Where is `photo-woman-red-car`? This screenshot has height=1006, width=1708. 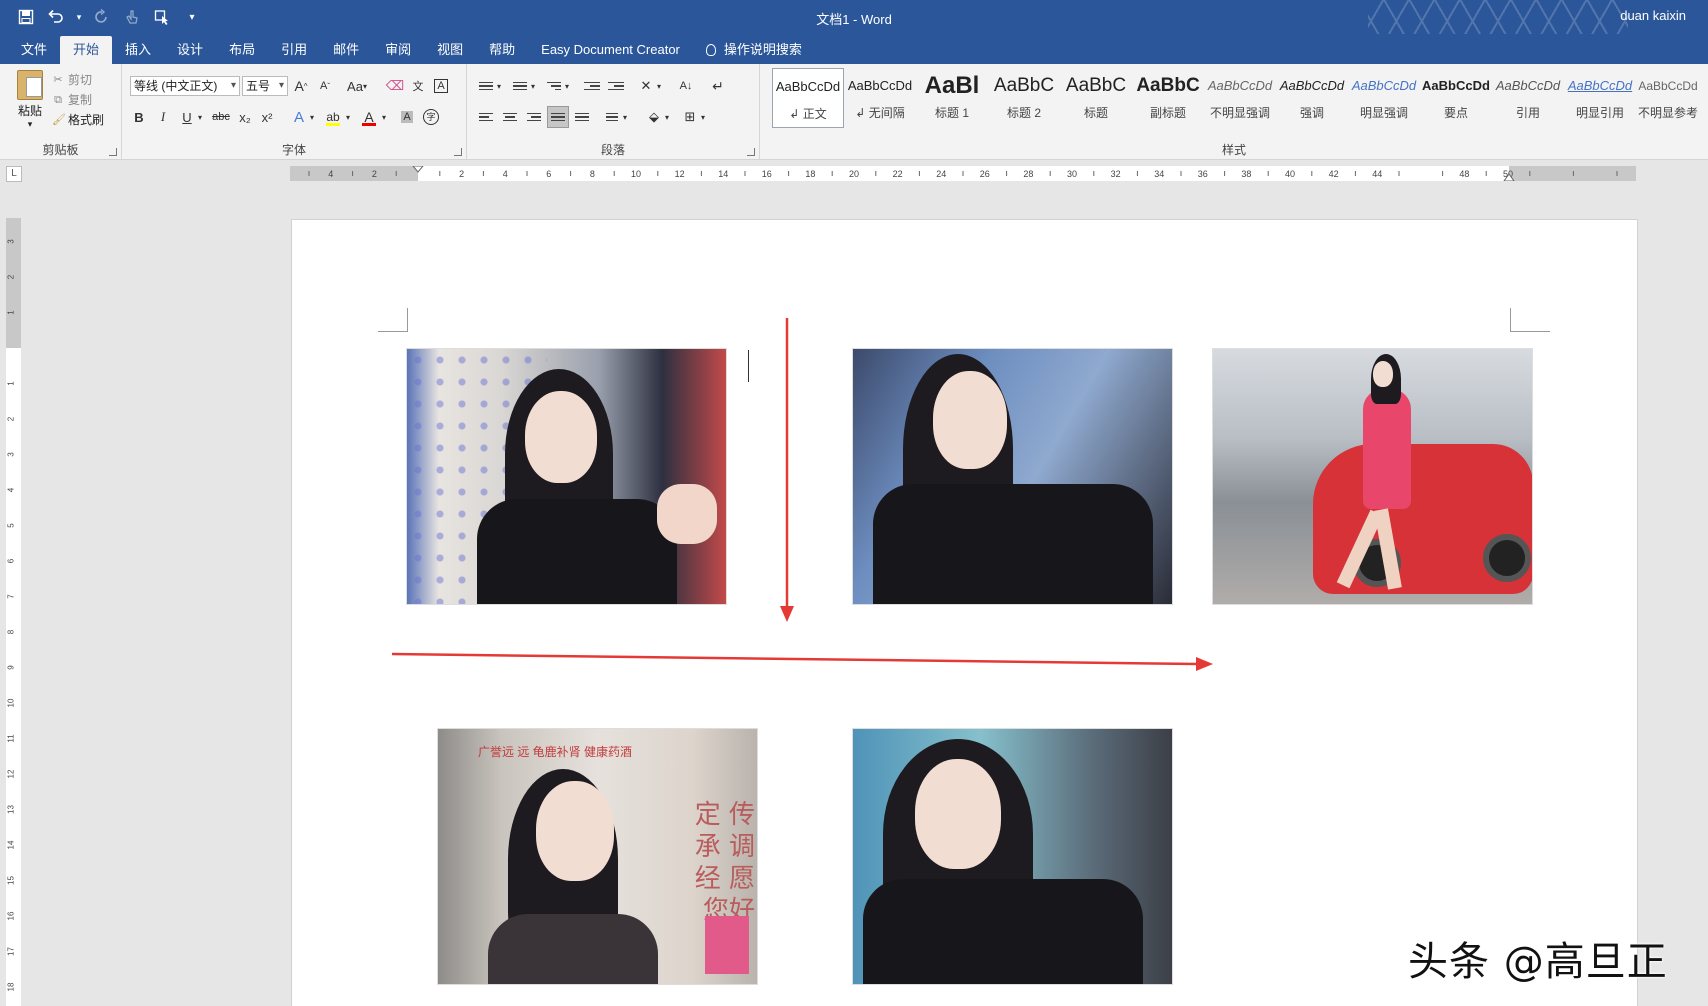 photo-woman-red-car is located at coordinates (1372, 476).